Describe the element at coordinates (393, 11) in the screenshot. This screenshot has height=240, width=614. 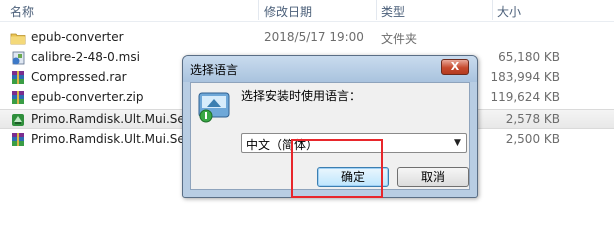
I see `column-type-header: 类型` at that location.